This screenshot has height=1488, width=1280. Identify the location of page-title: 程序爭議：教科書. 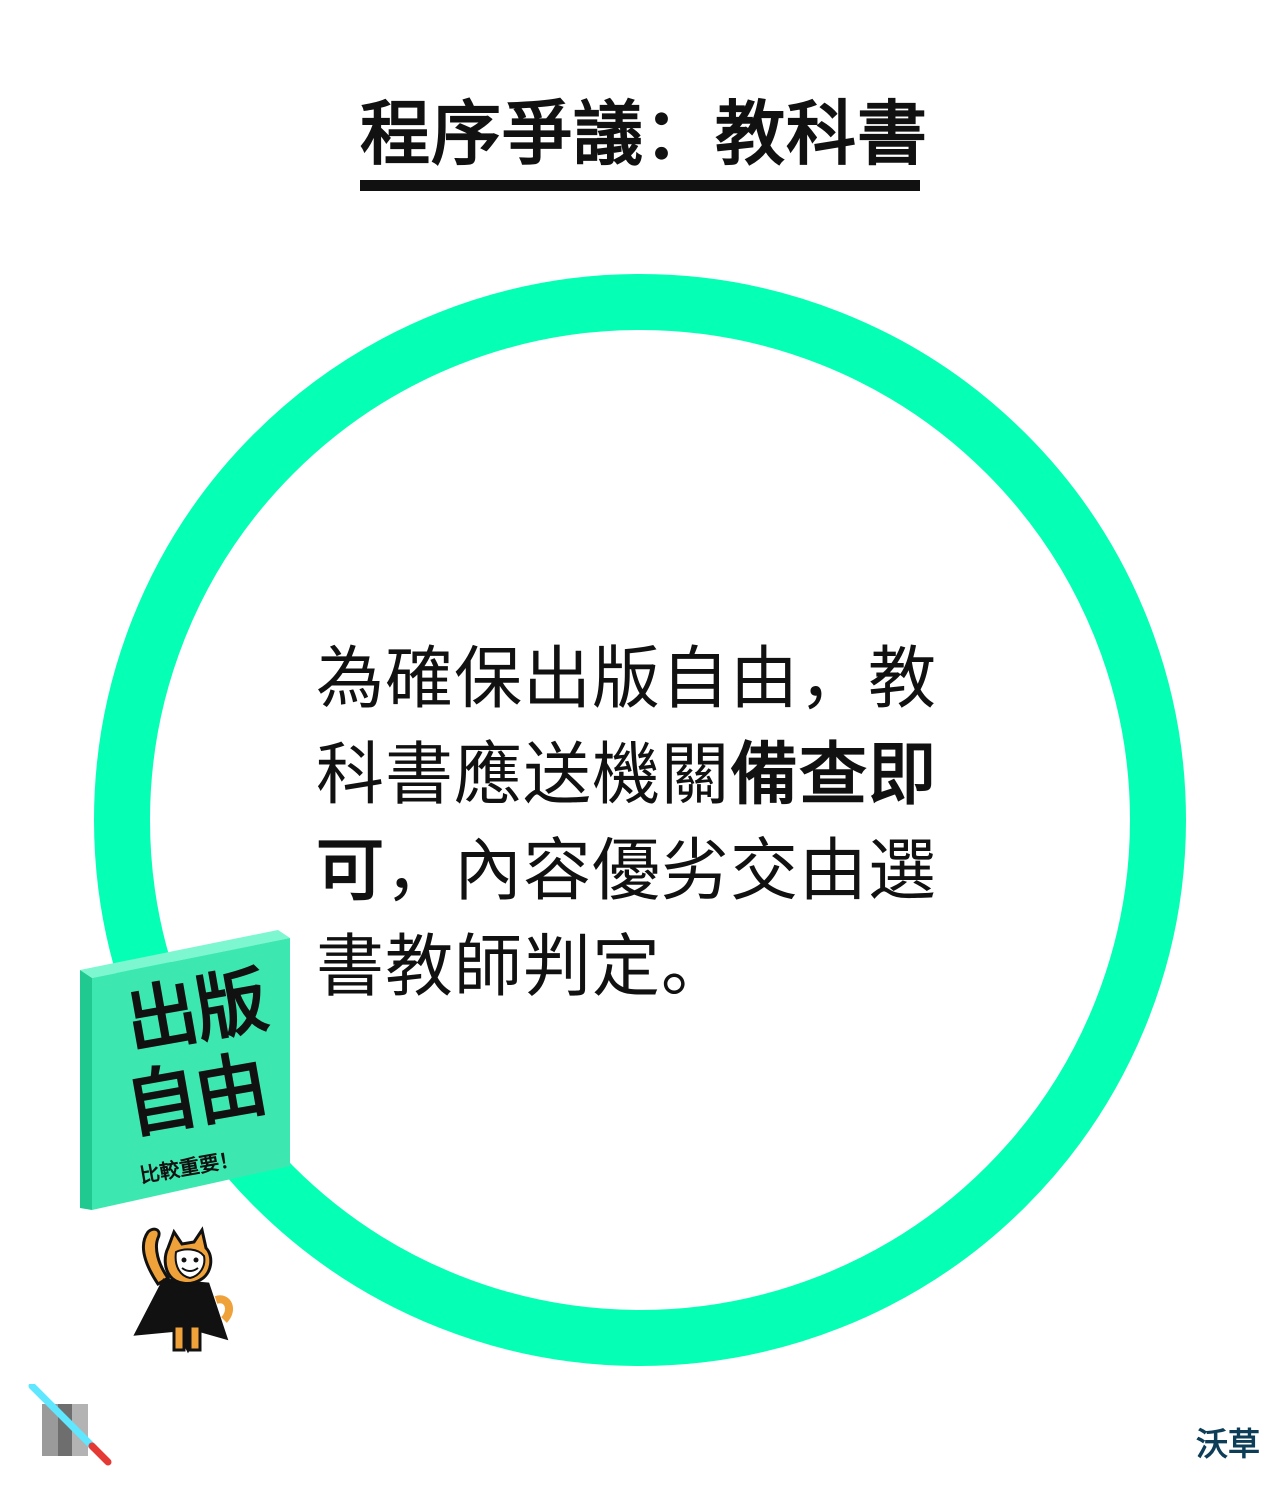
(644, 133).